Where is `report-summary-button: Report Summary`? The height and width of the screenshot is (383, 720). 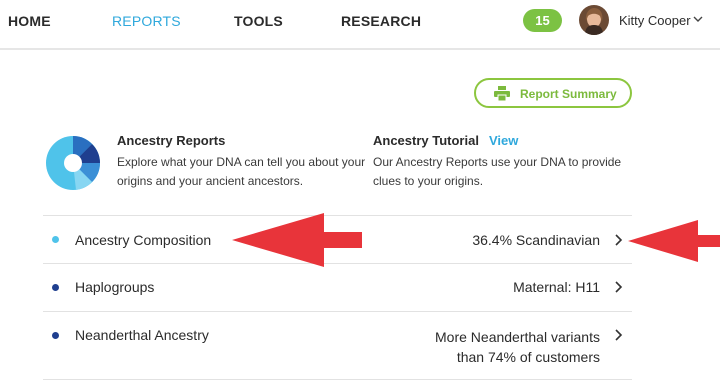 report-summary-button: Report Summary is located at coordinates (553, 93).